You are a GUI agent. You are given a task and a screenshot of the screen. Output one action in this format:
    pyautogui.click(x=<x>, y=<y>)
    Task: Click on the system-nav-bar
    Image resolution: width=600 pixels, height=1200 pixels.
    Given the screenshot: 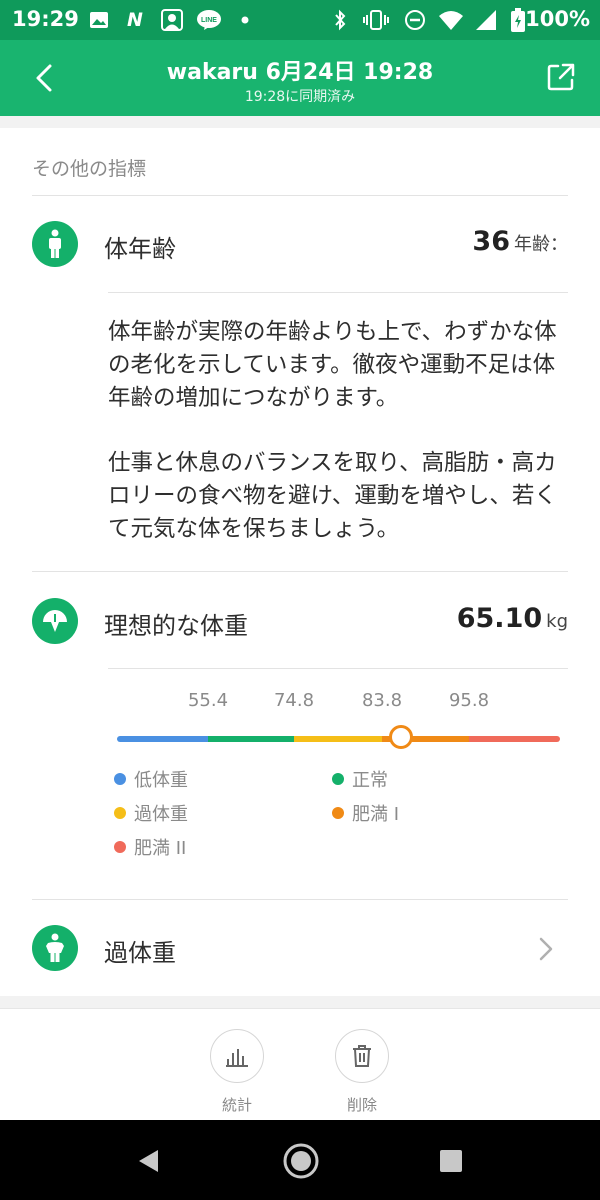 What is the action you would take?
    pyautogui.click(x=300, y=1160)
    